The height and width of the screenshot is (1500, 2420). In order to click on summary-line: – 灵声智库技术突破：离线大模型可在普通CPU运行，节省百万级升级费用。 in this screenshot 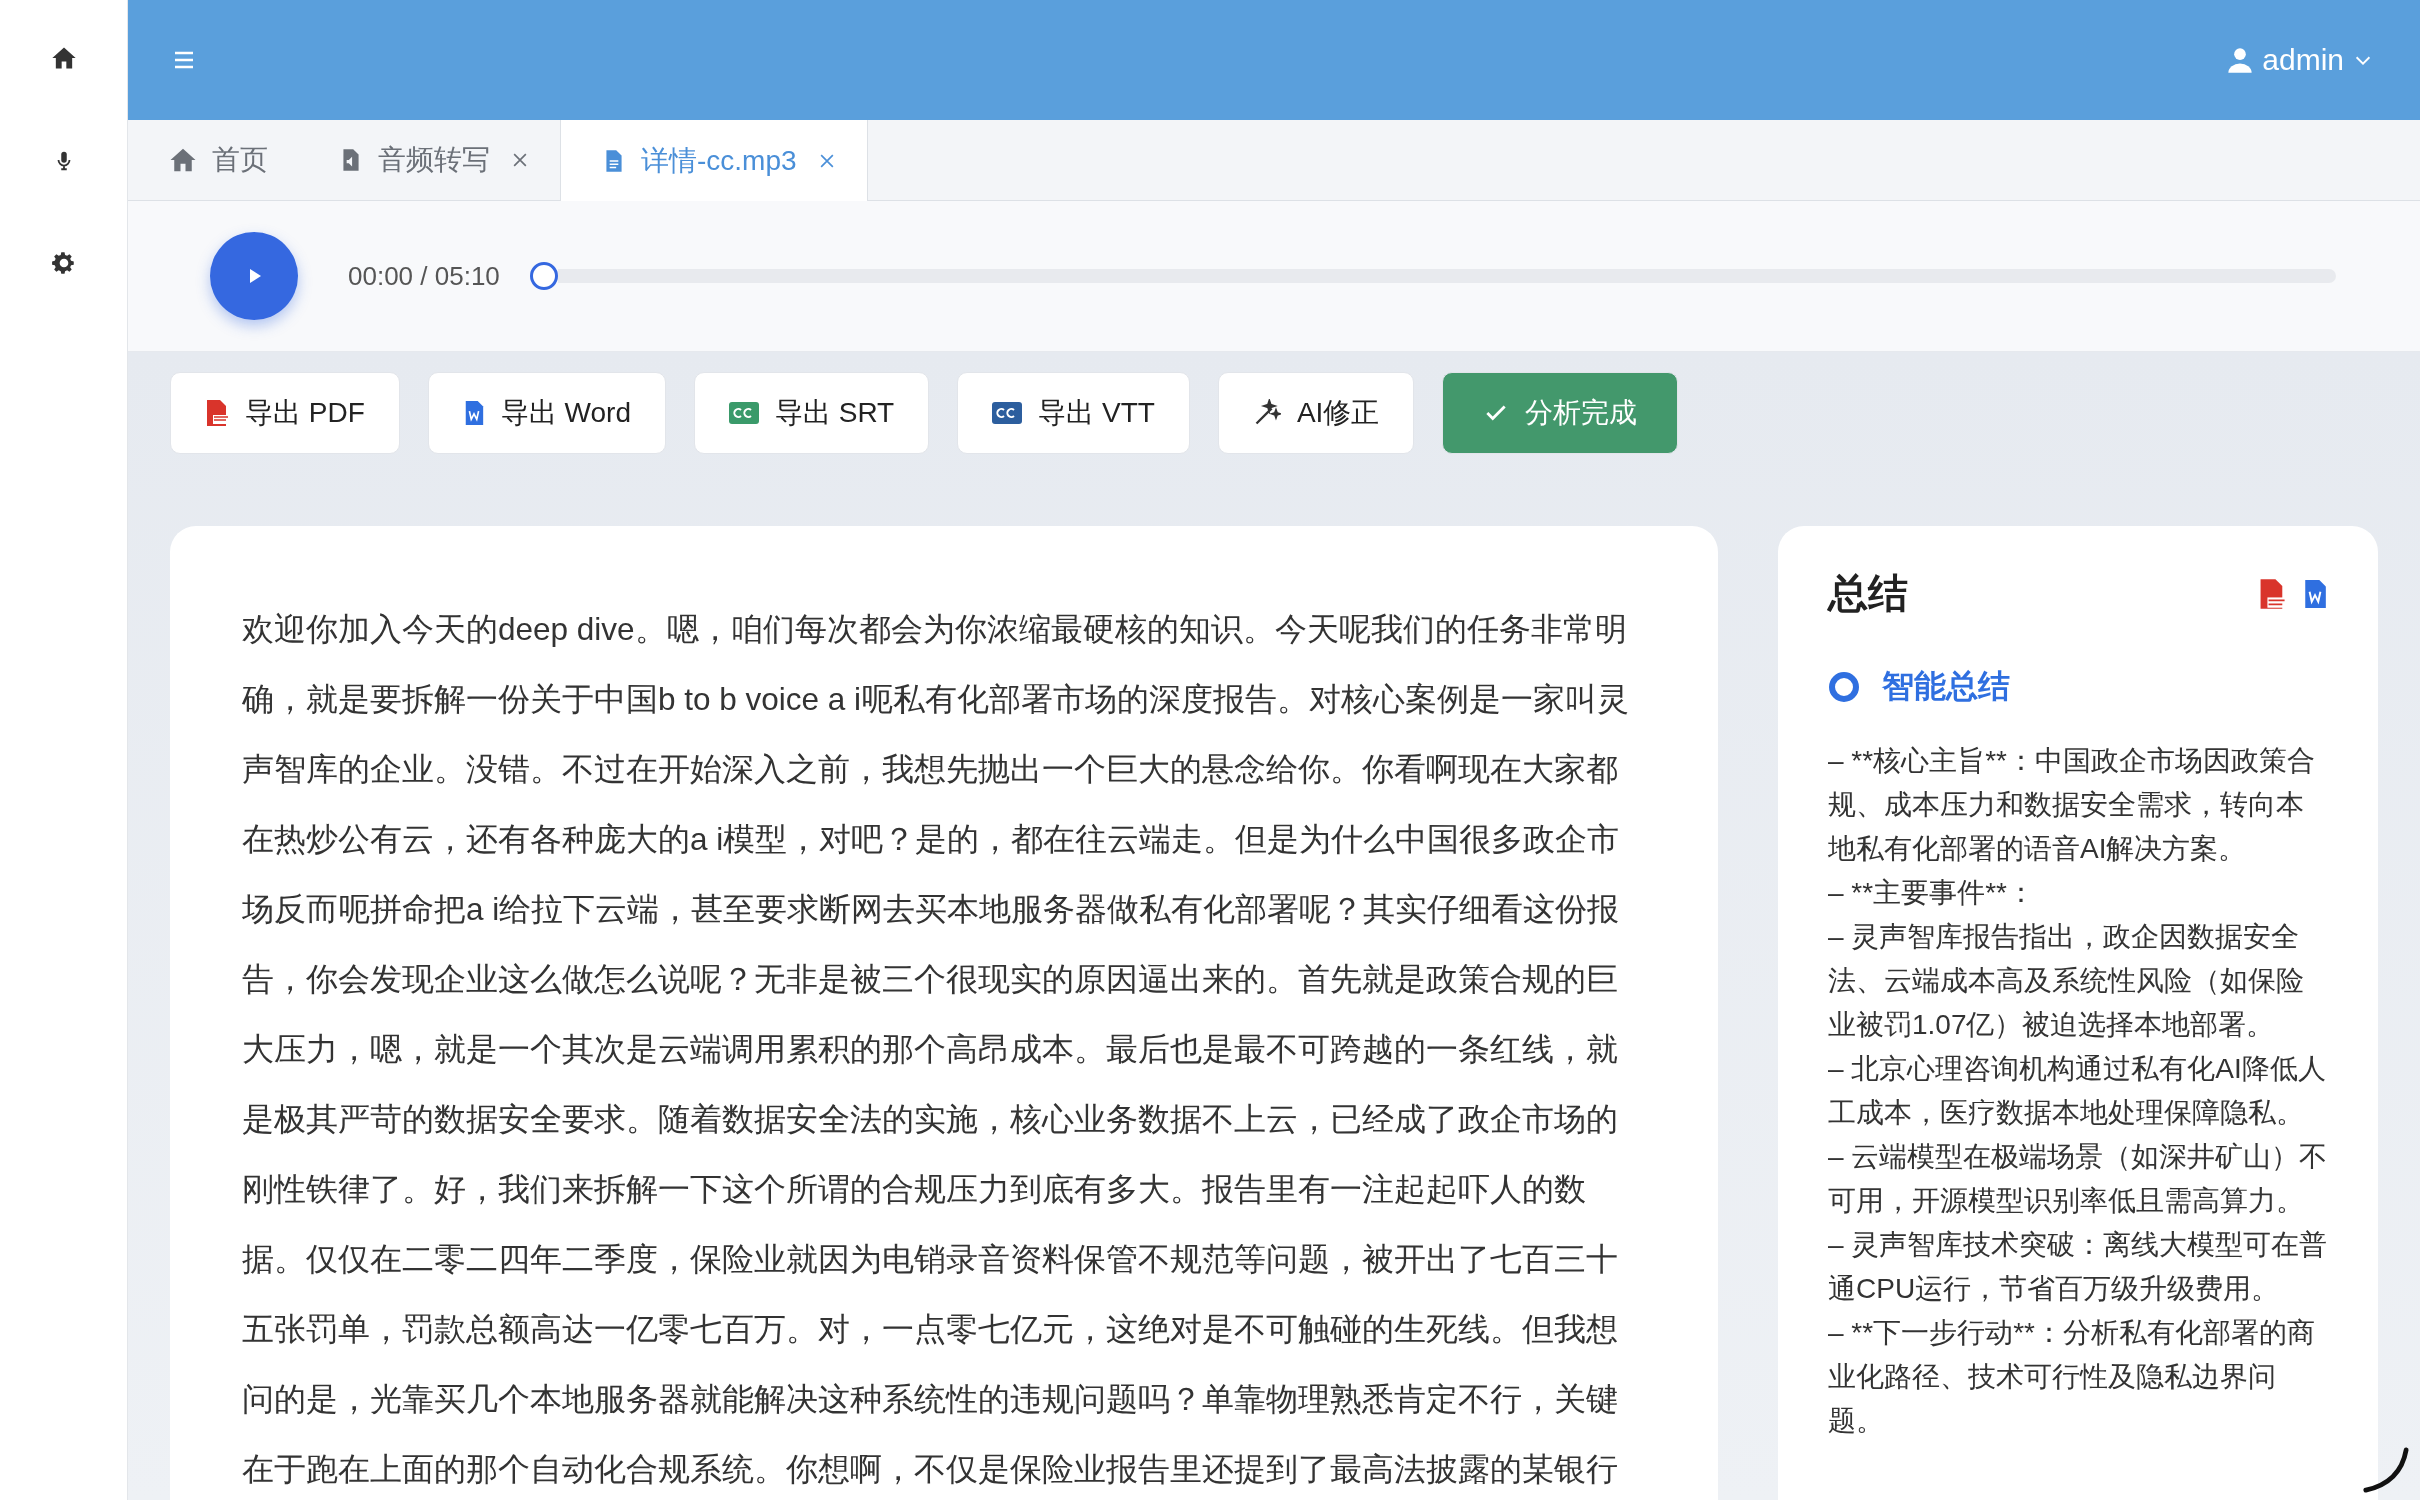, I will do `click(2078, 1267)`.